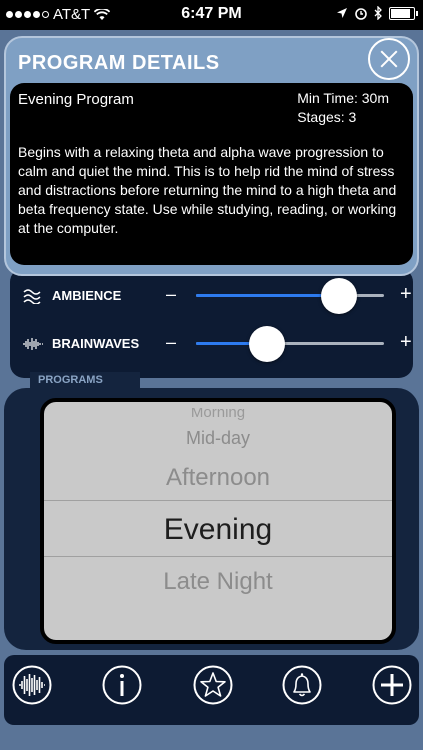  I want to click on brainwaves-decrease-button: –, so click(171, 342).